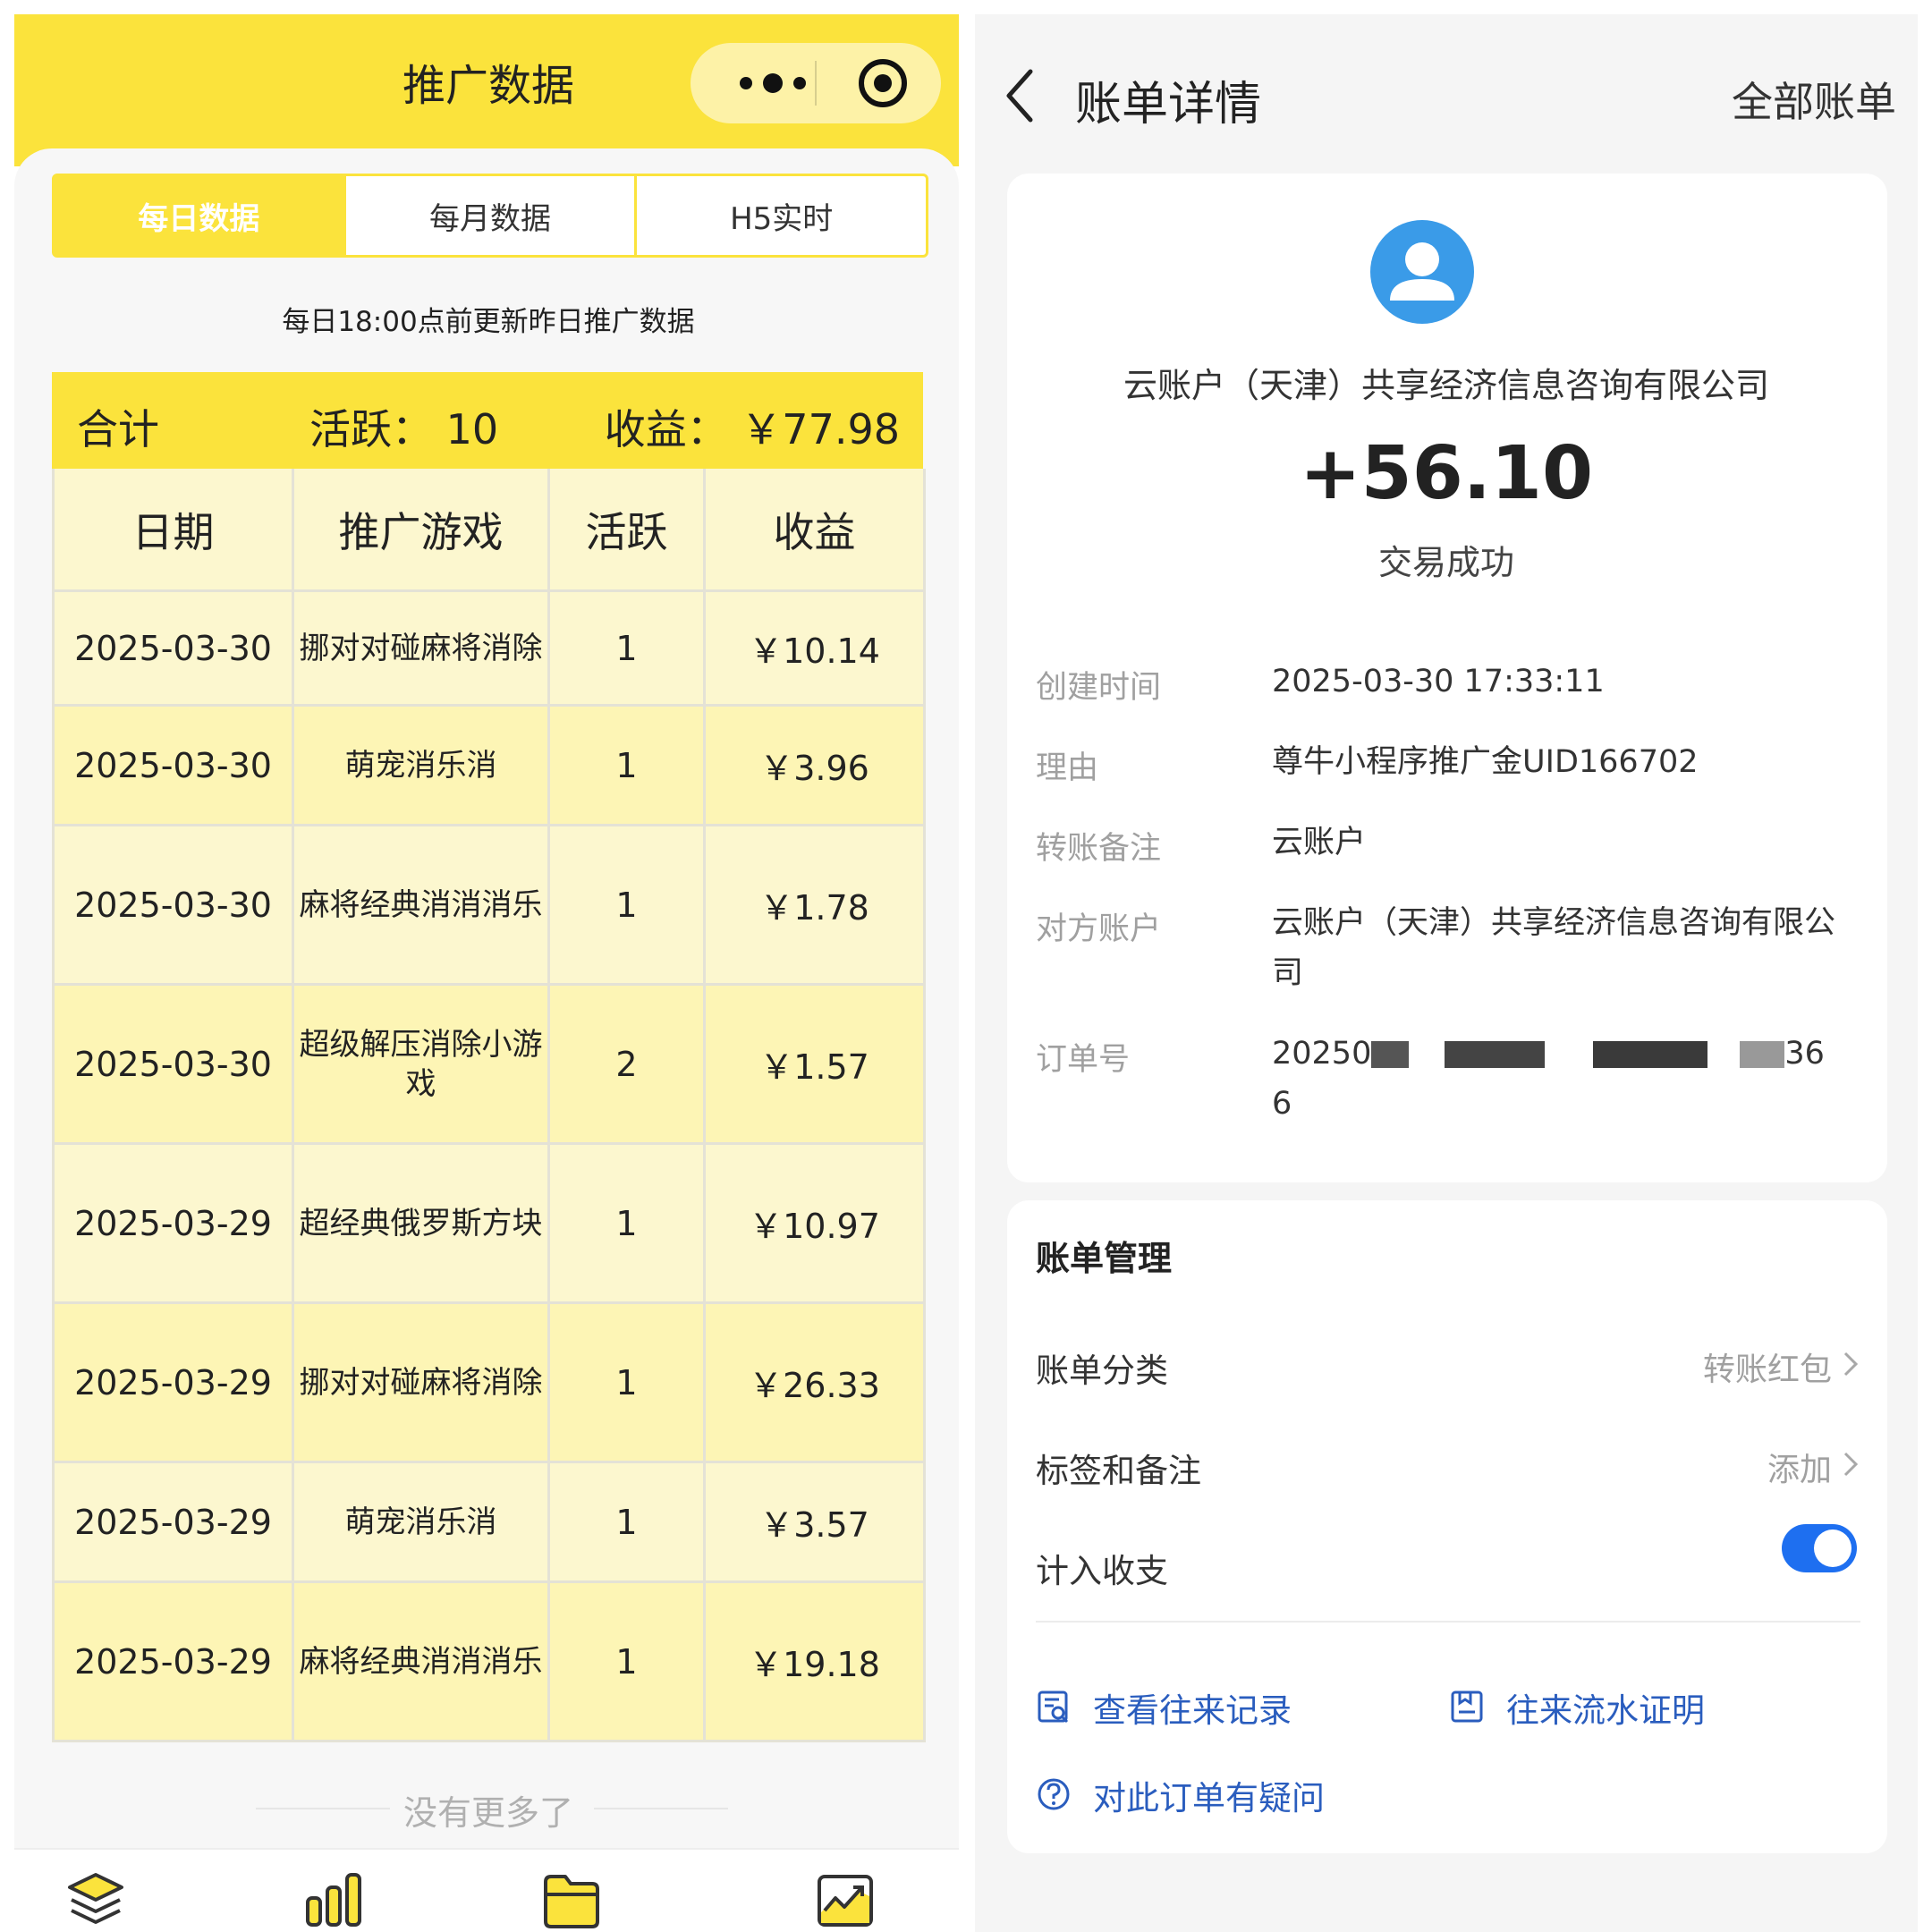 The height and width of the screenshot is (1932, 1932). What do you see at coordinates (1209, 1795) in the screenshot?
I see `order-question-link: 对此订单有疑问` at bounding box center [1209, 1795].